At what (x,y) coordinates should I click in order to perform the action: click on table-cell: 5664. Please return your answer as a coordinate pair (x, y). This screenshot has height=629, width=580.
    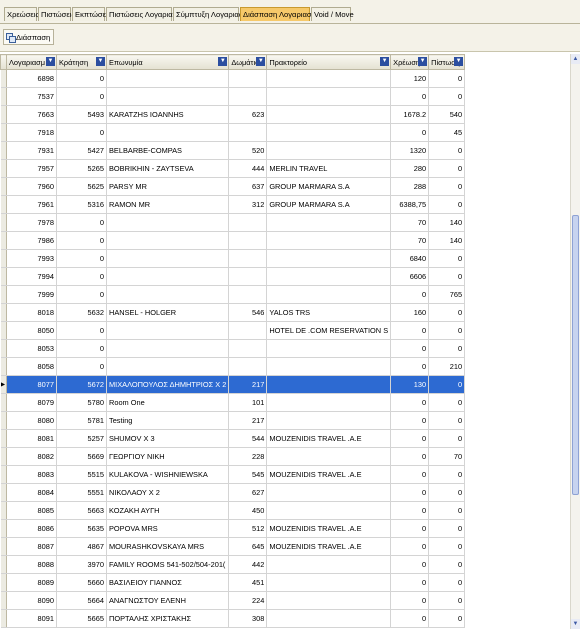
    Looking at the image, I should click on (81, 600).